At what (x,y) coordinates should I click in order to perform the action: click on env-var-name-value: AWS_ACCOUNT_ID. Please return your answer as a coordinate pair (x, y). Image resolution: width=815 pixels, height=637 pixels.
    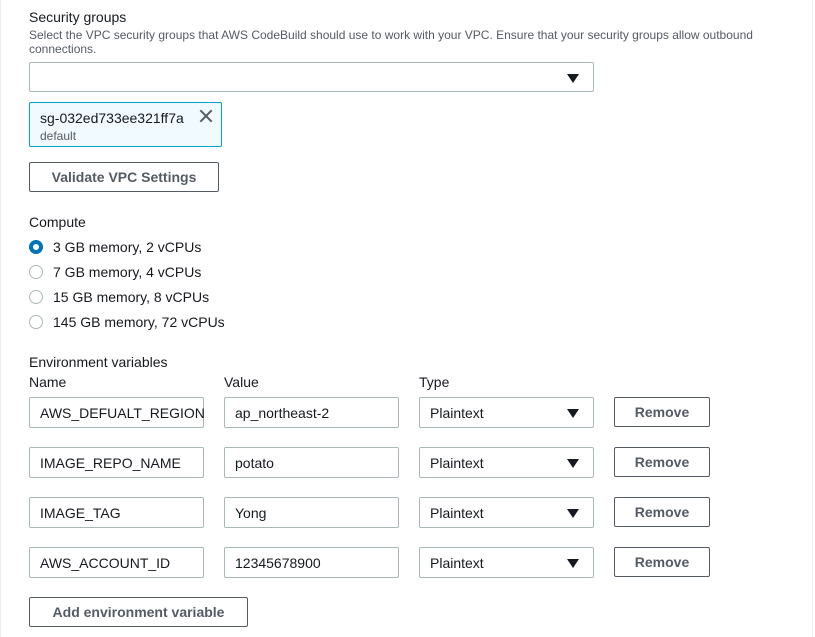
    Looking at the image, I should click on (105, 563).